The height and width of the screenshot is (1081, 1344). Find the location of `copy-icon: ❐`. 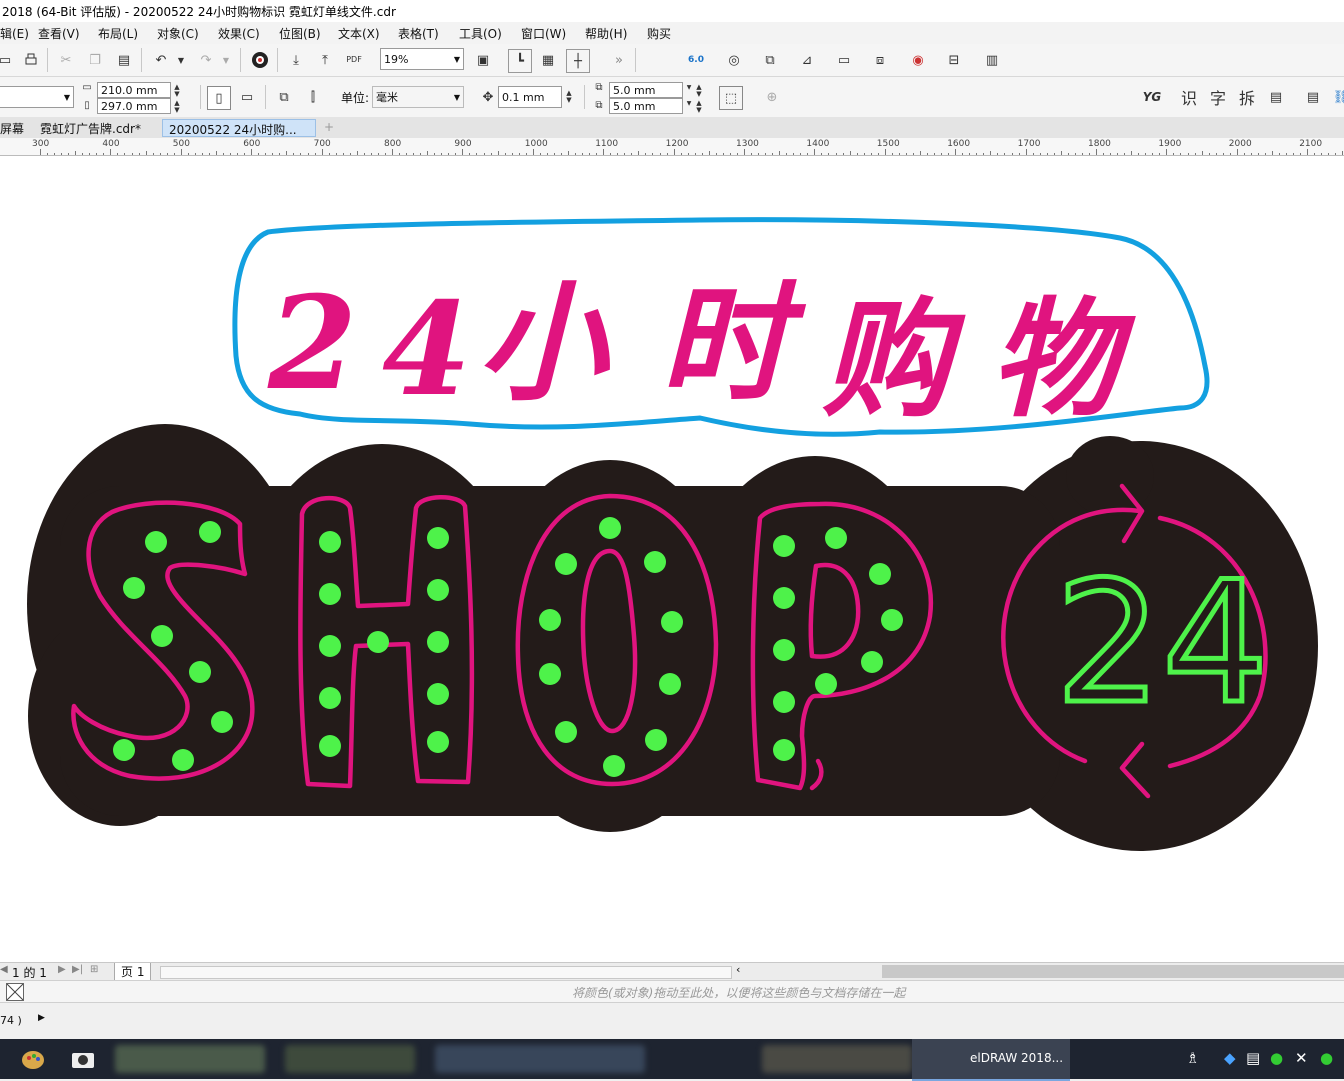

copy-icon: ❐ is located at coordinates (95, 60).